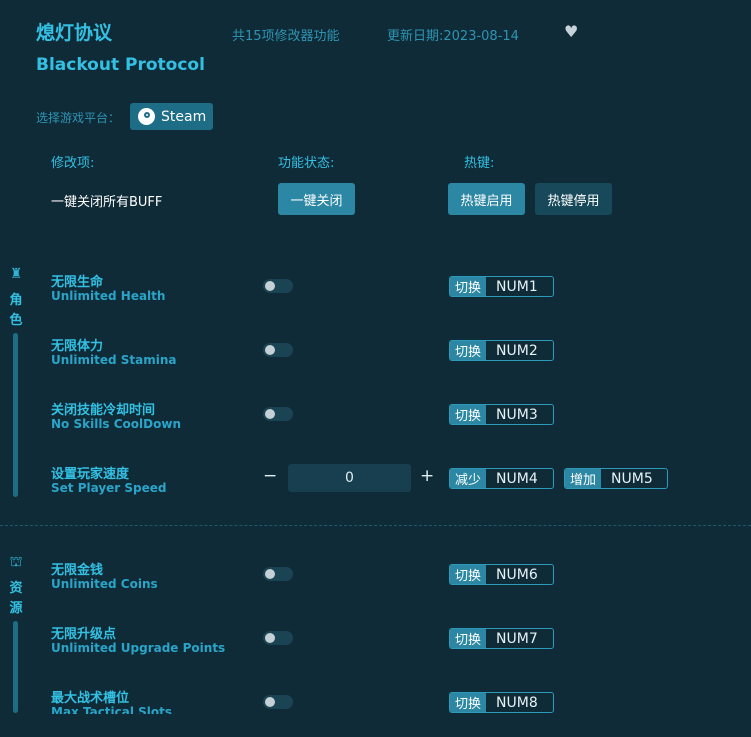  I want to click on hotkey-speed-increase: 增加 NUM5, so click(616, 478).